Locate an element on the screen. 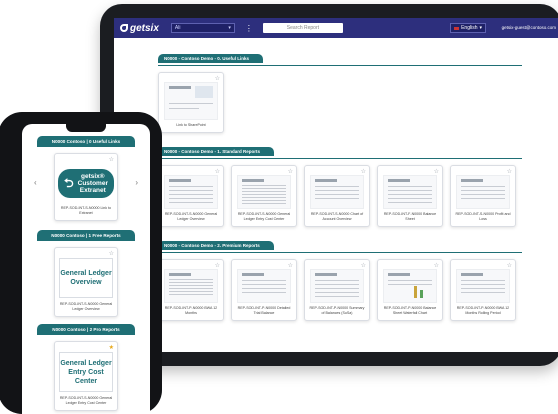 This screenshot has height=414, width=558. thumbnail-title-line: General Ledger is located at coordinates (86, 273).